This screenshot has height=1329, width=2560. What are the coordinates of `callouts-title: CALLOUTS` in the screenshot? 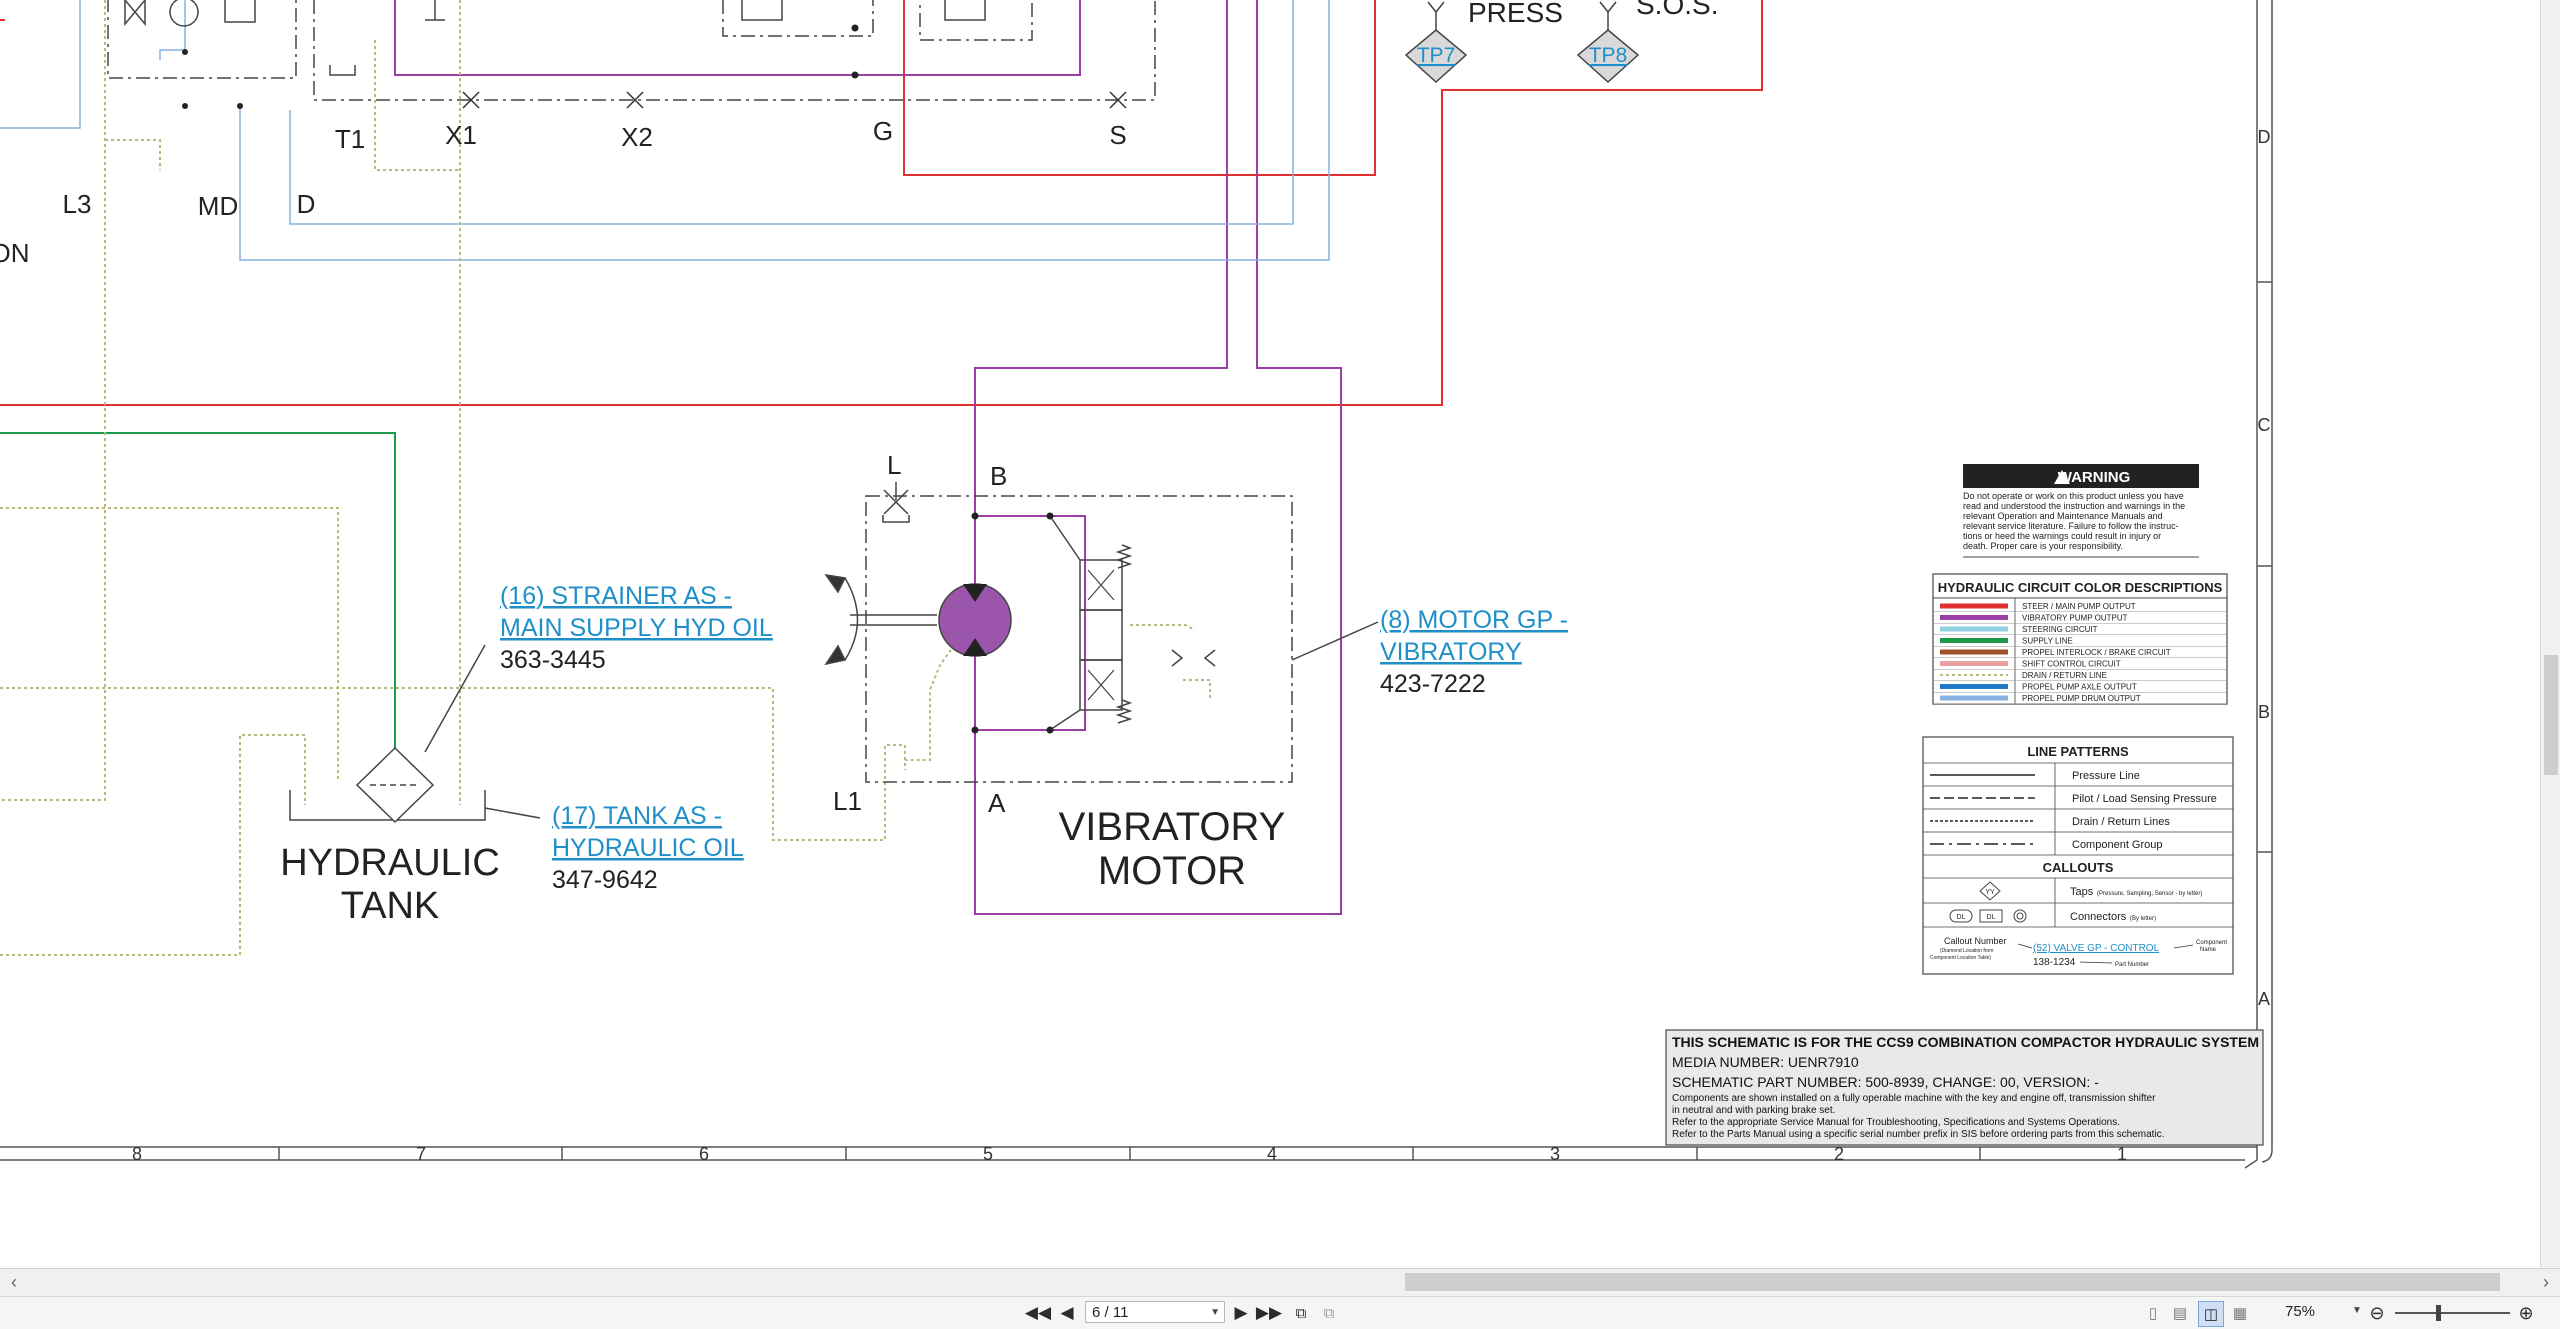 It's located at (2078, 867).